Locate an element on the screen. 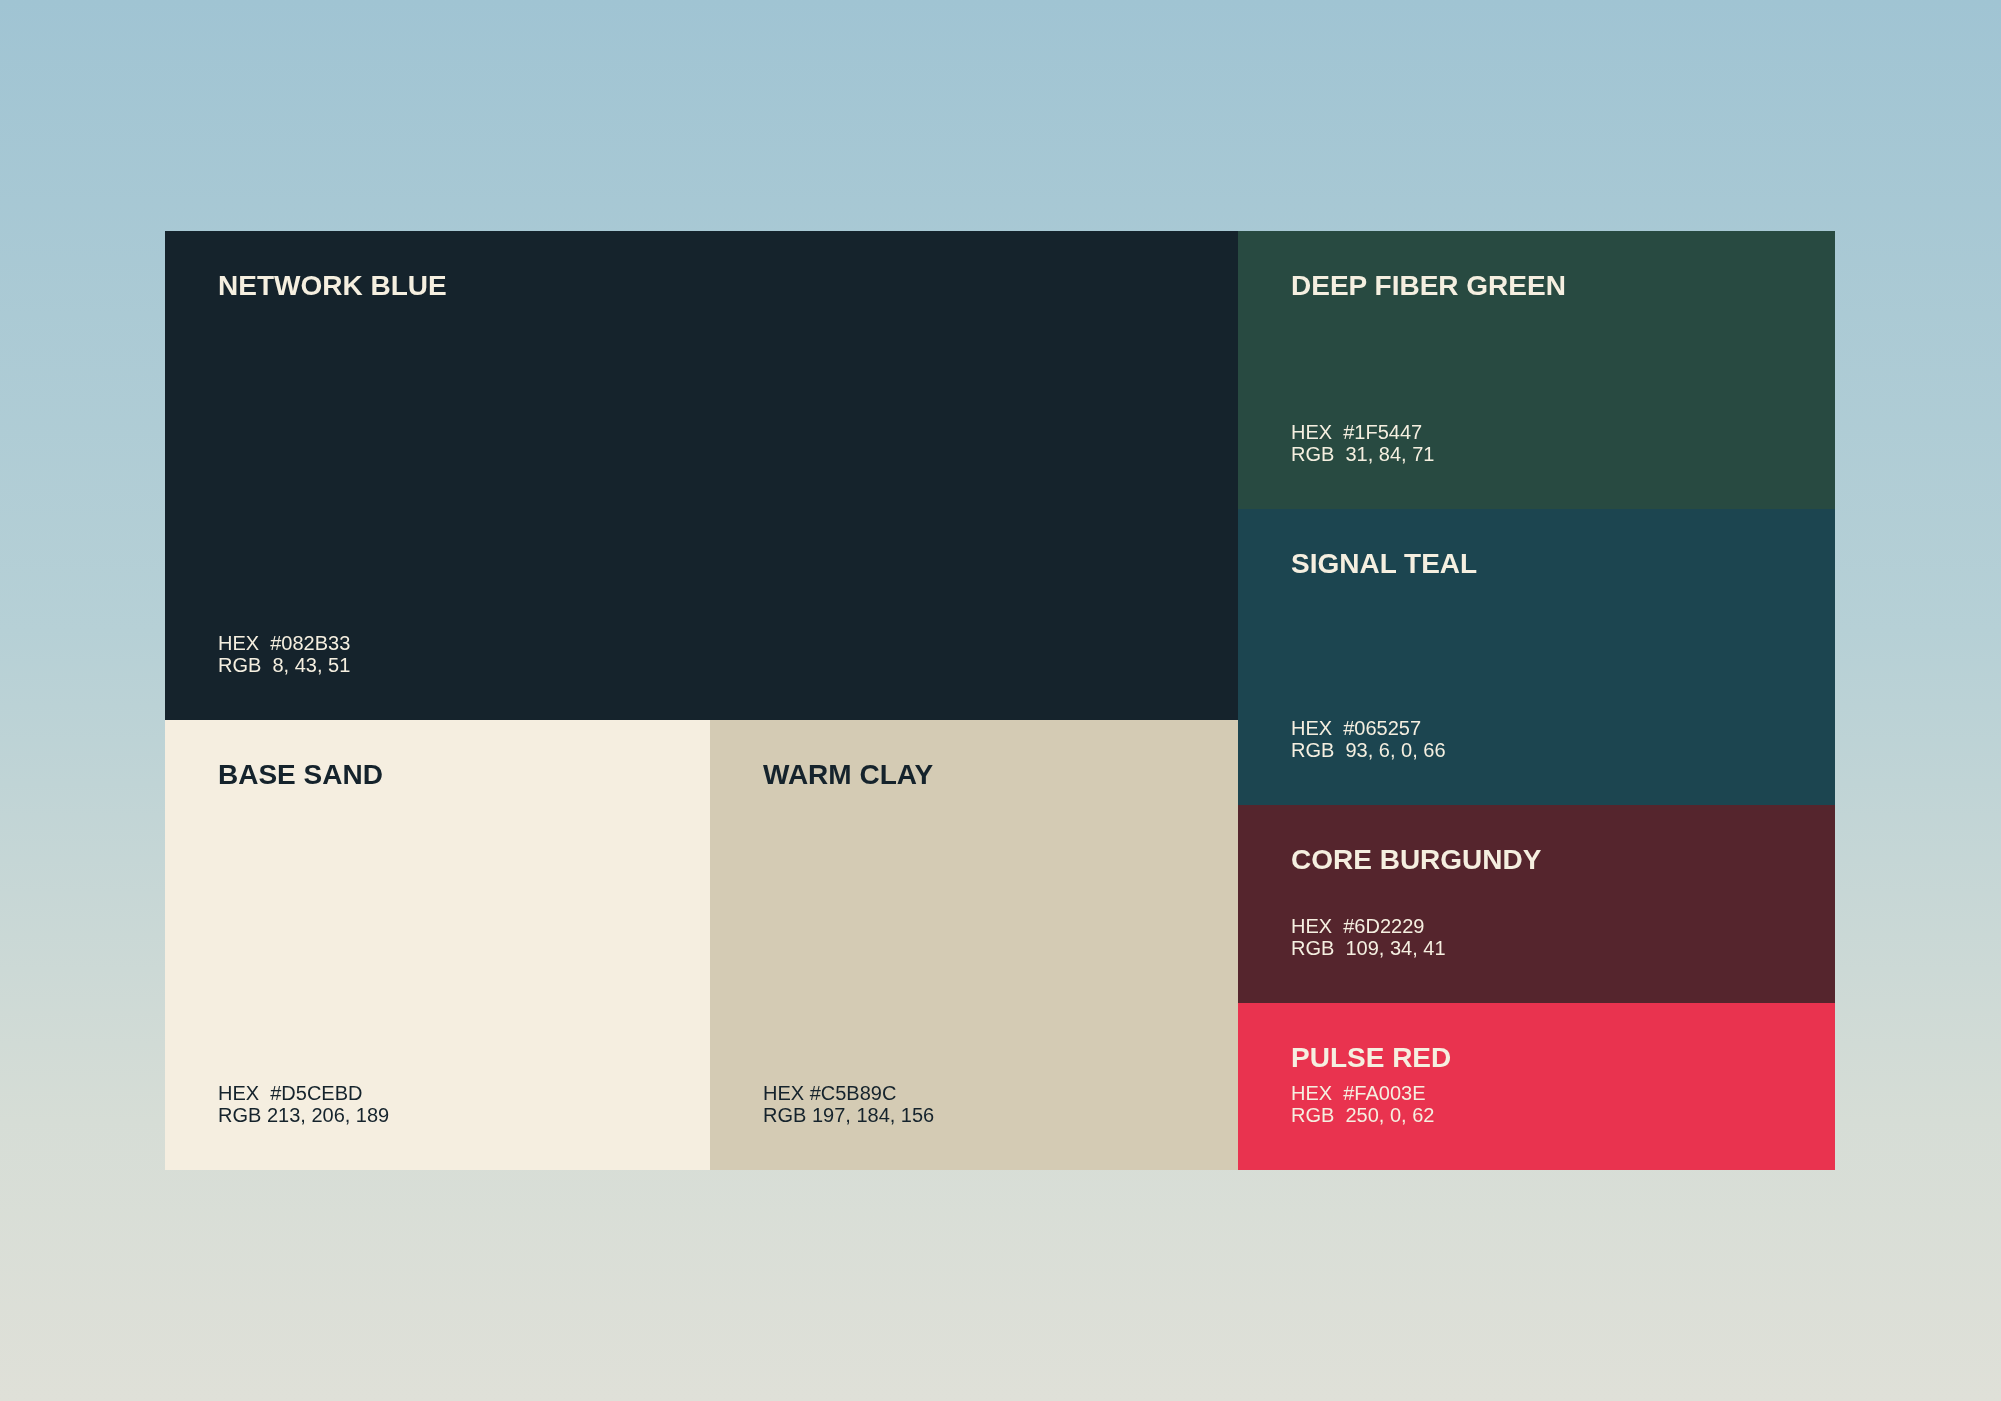 This screenshot has height=1401, width=2001. swatch-name: DEEP FIBER GREEN is located at coordinates (1429, 286).